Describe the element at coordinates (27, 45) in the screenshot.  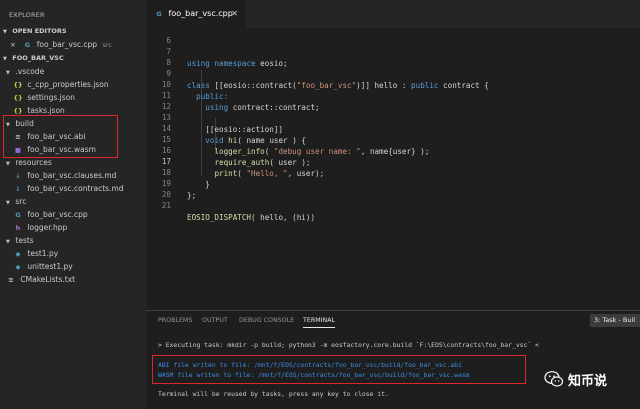
I see `cpp-file-icon: G` at that location.